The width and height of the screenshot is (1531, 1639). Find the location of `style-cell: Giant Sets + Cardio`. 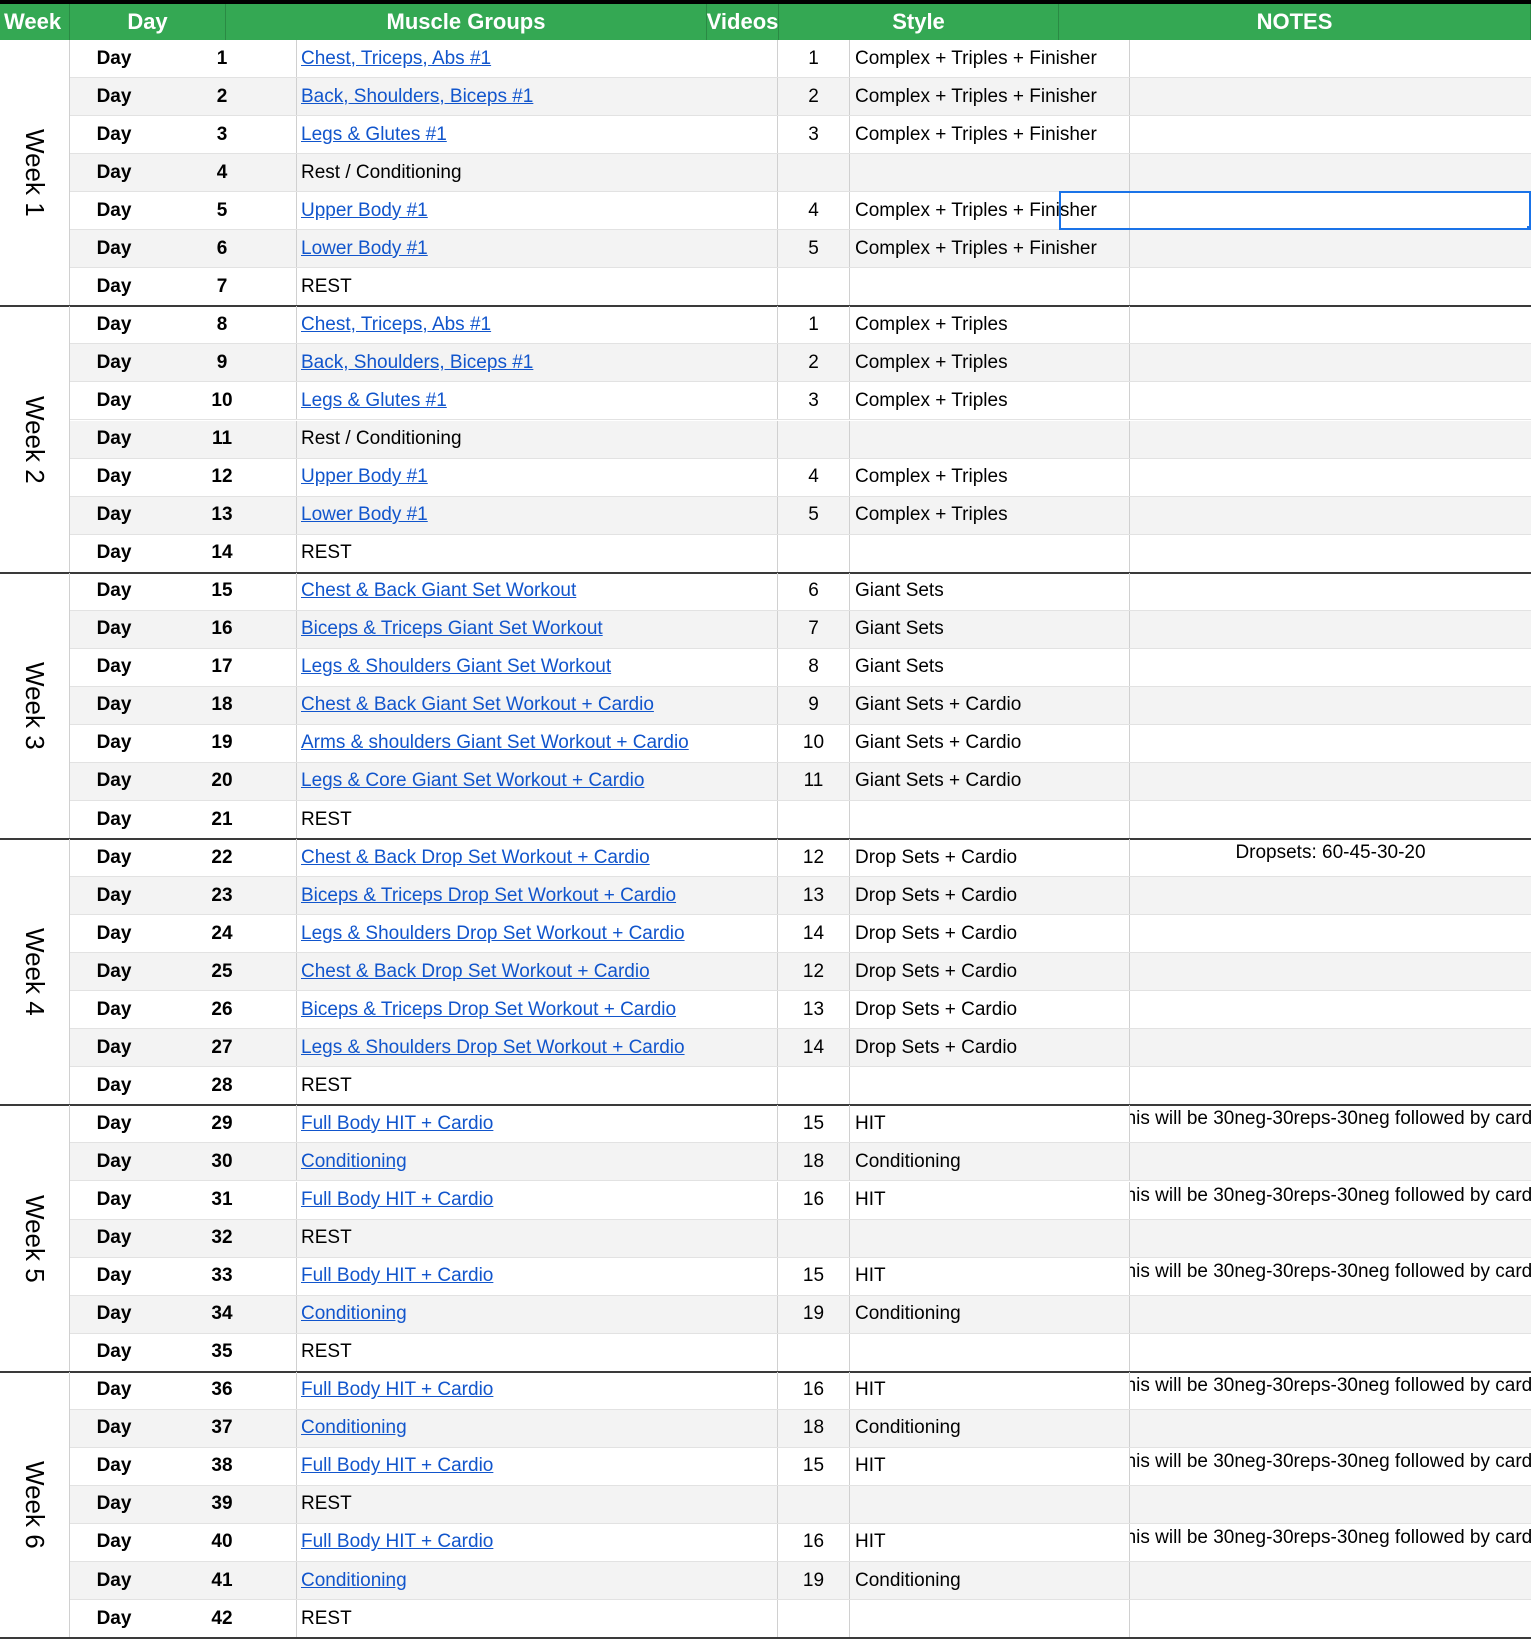

style-cell: Giant Sets + Cardio is located at coordinates (989, 705).